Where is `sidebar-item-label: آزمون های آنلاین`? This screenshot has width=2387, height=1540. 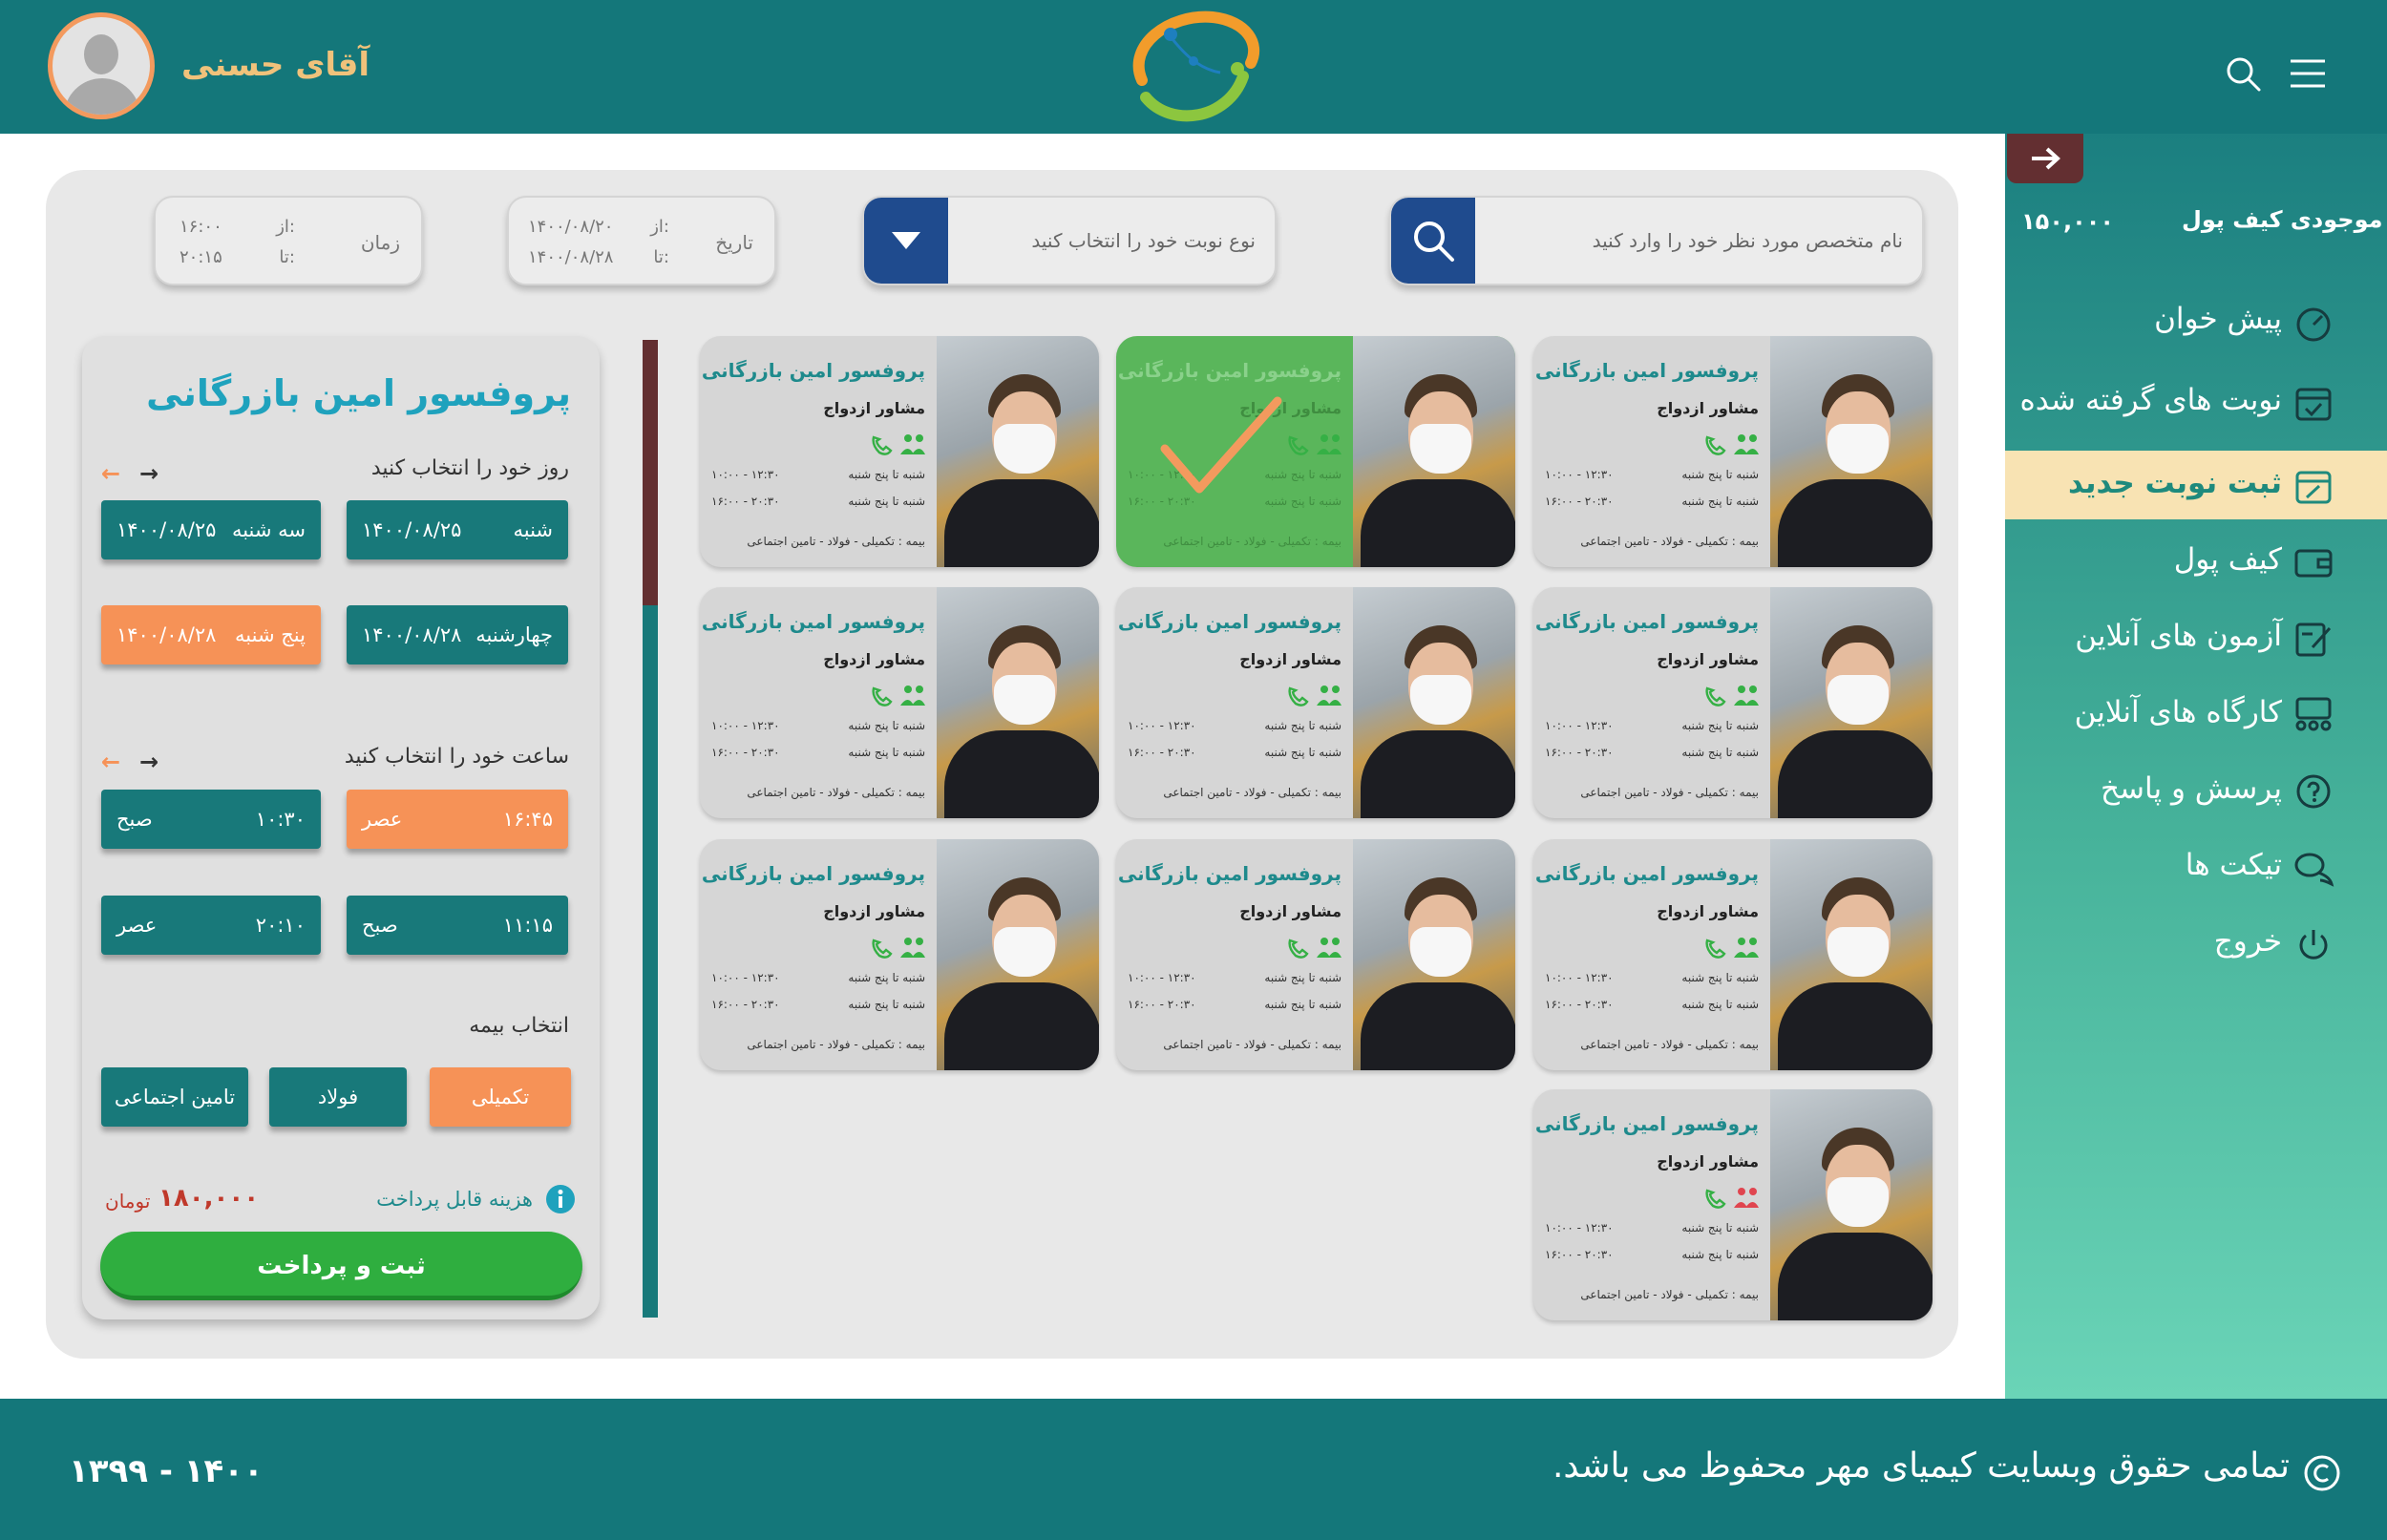 sidebar-item-label: آزمون های آنلاین is located at coordinates (2178, 636).